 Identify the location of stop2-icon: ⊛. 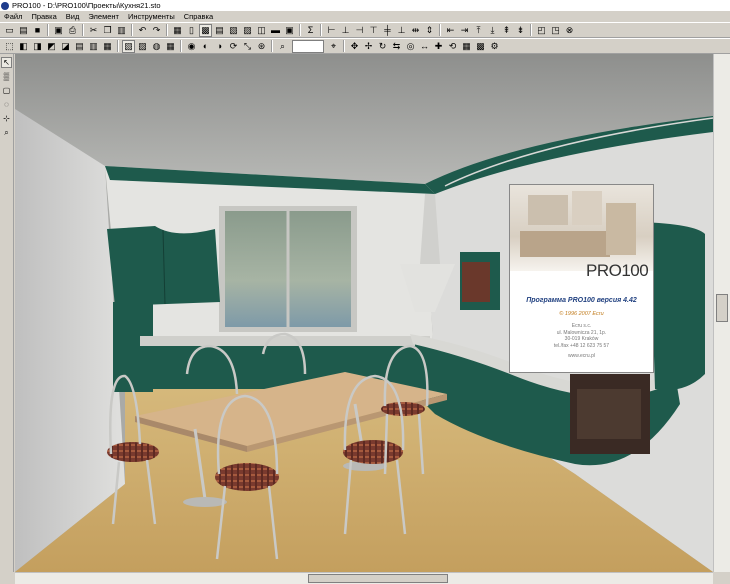
(261, 46).